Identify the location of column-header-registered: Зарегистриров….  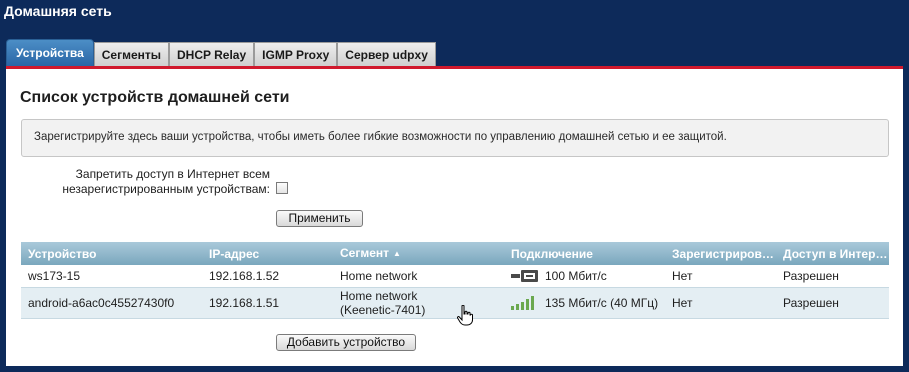
(720, 254).